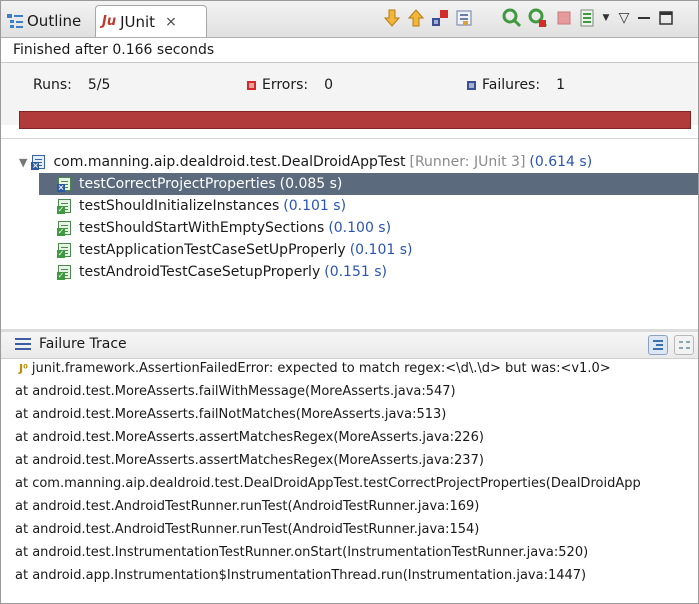 This screenshot has height=604, width=699. I want to click on stack-trace-icon, so click(23, 344).